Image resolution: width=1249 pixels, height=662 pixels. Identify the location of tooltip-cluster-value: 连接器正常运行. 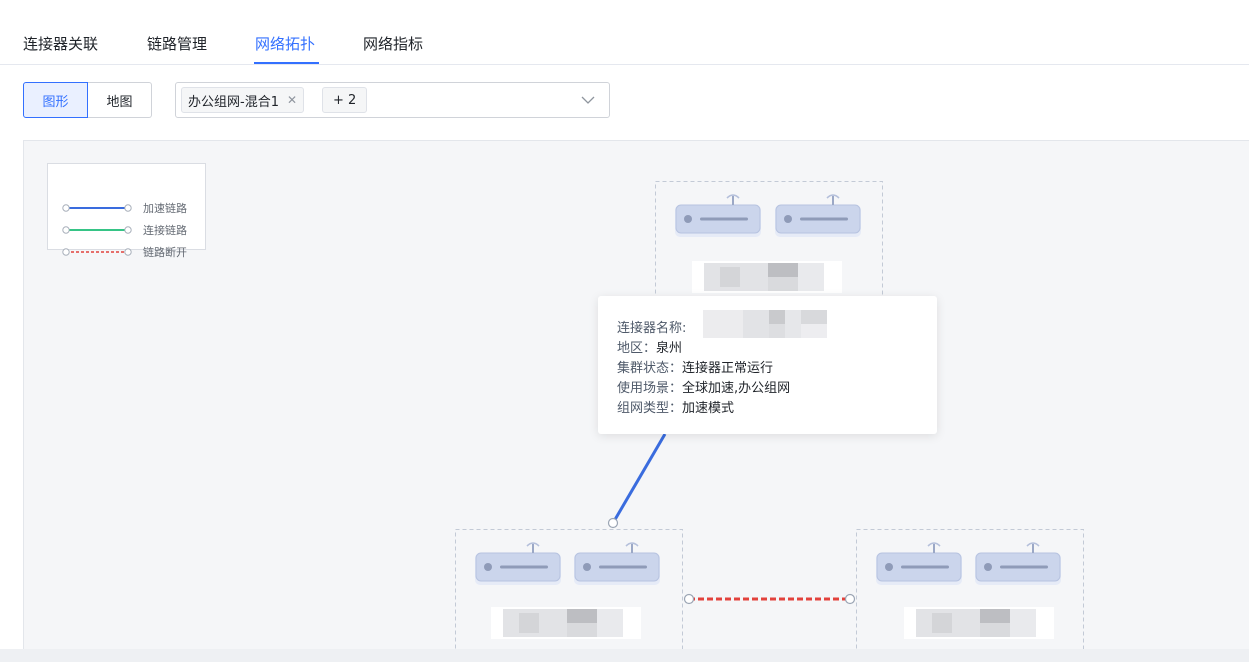
(728, 368).